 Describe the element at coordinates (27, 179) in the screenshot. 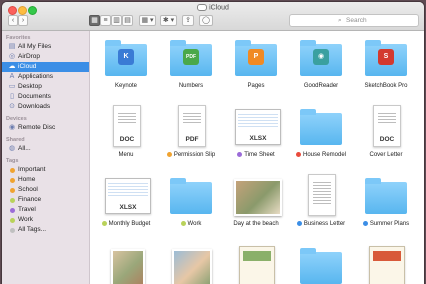

I see `sidebar-item-label: Home` at that location.